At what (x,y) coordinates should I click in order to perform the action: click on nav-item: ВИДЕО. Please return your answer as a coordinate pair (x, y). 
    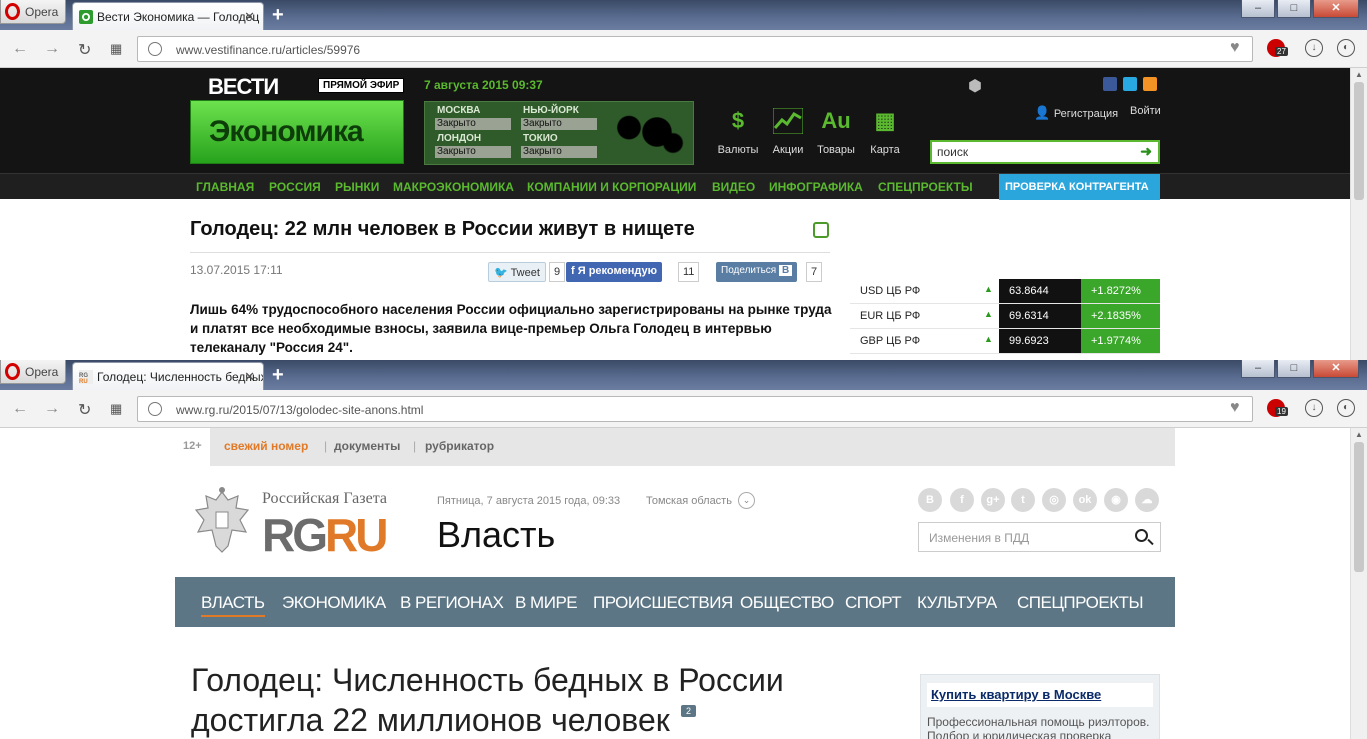
    Looking at the image, I should click on (733, 187).